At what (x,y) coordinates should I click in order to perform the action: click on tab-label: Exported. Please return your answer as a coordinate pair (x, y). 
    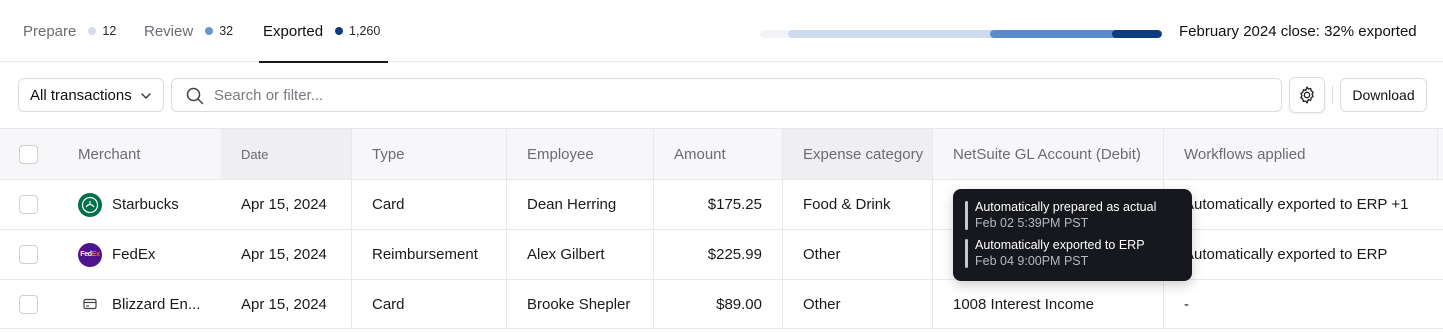
    Looking at the image, I should click on (293, 31).